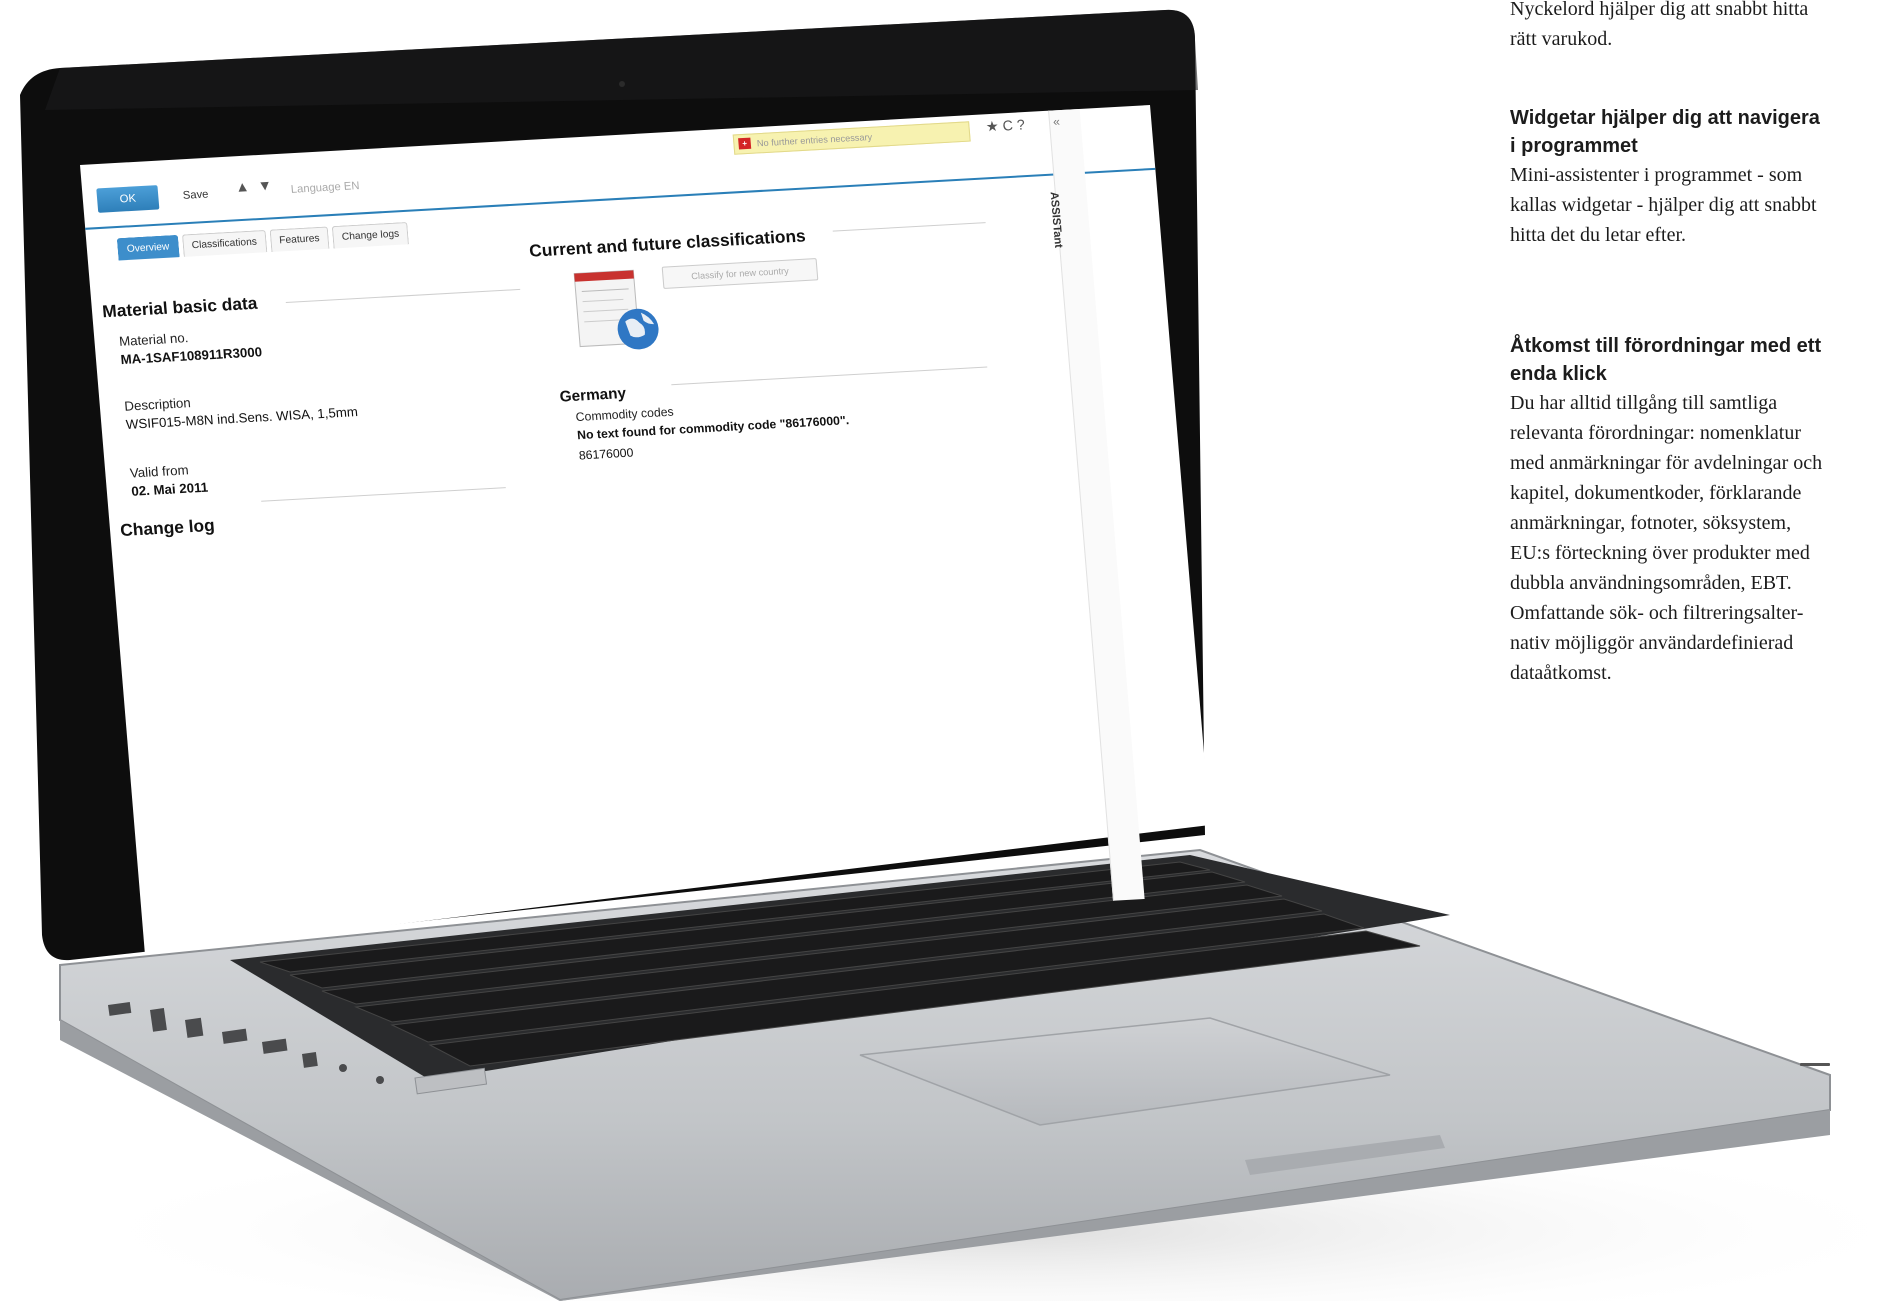 The height and width of the screenshot is (1301, 1885). What do you see at coordinates (1598, 235) in the screenshot?
I see `body-line: hitta det du letar efter.` at bounding box center [1598, 235].